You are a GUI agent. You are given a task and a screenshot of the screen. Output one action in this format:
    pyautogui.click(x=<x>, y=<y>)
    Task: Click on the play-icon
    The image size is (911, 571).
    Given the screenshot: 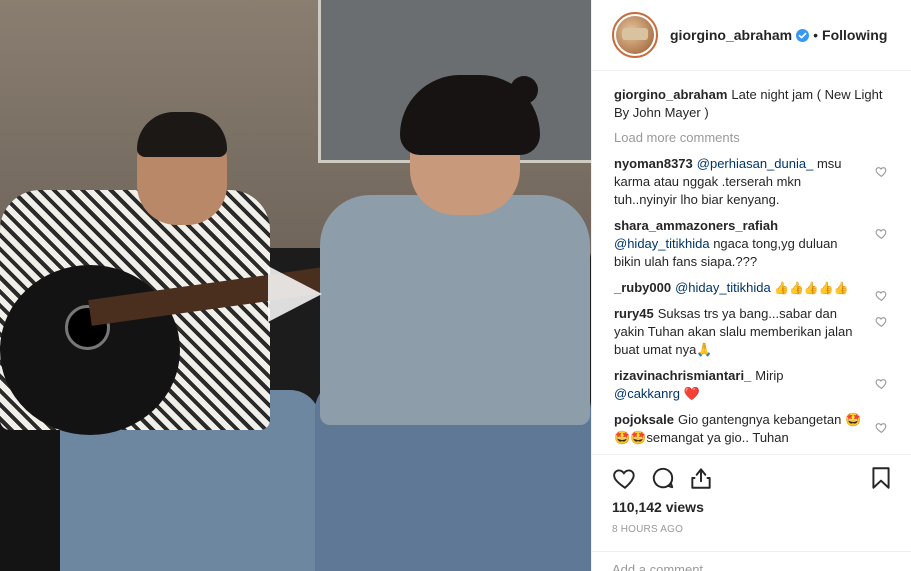 What is the action you would take?
    pyautogui.click(x=295, y=294)
    